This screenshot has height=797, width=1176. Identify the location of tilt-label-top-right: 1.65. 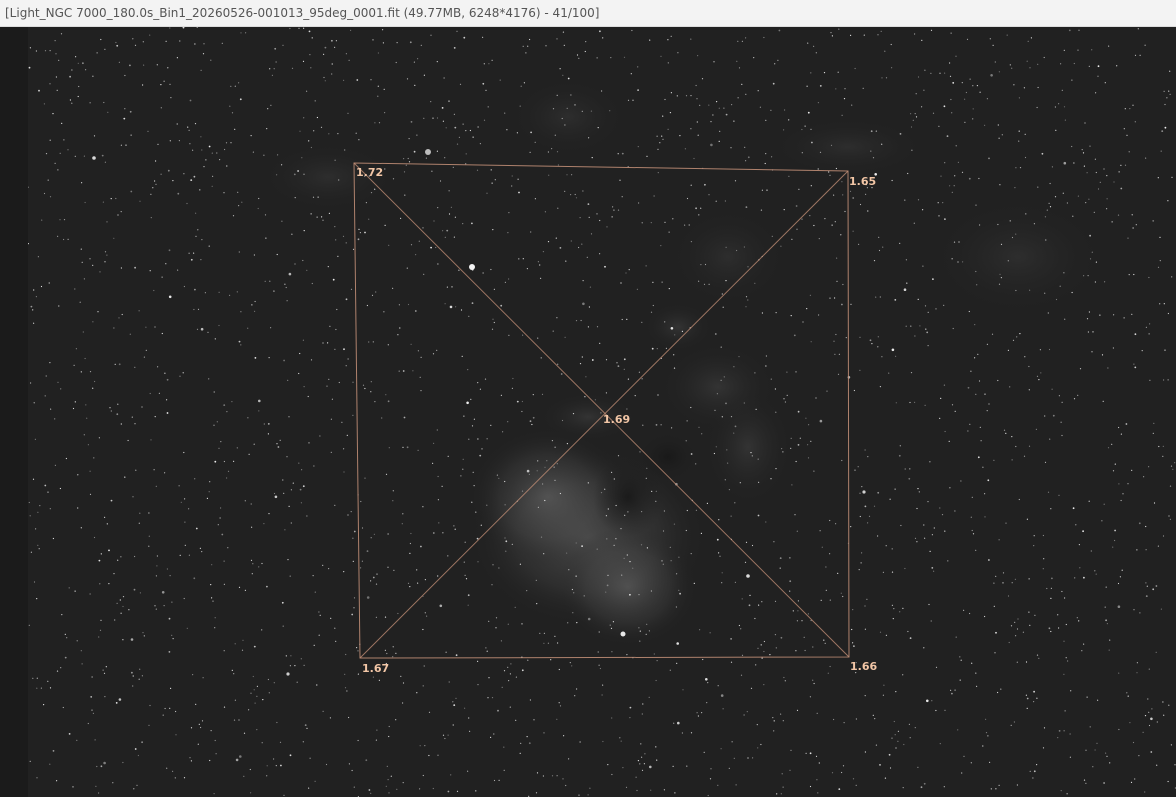
(862, 181).